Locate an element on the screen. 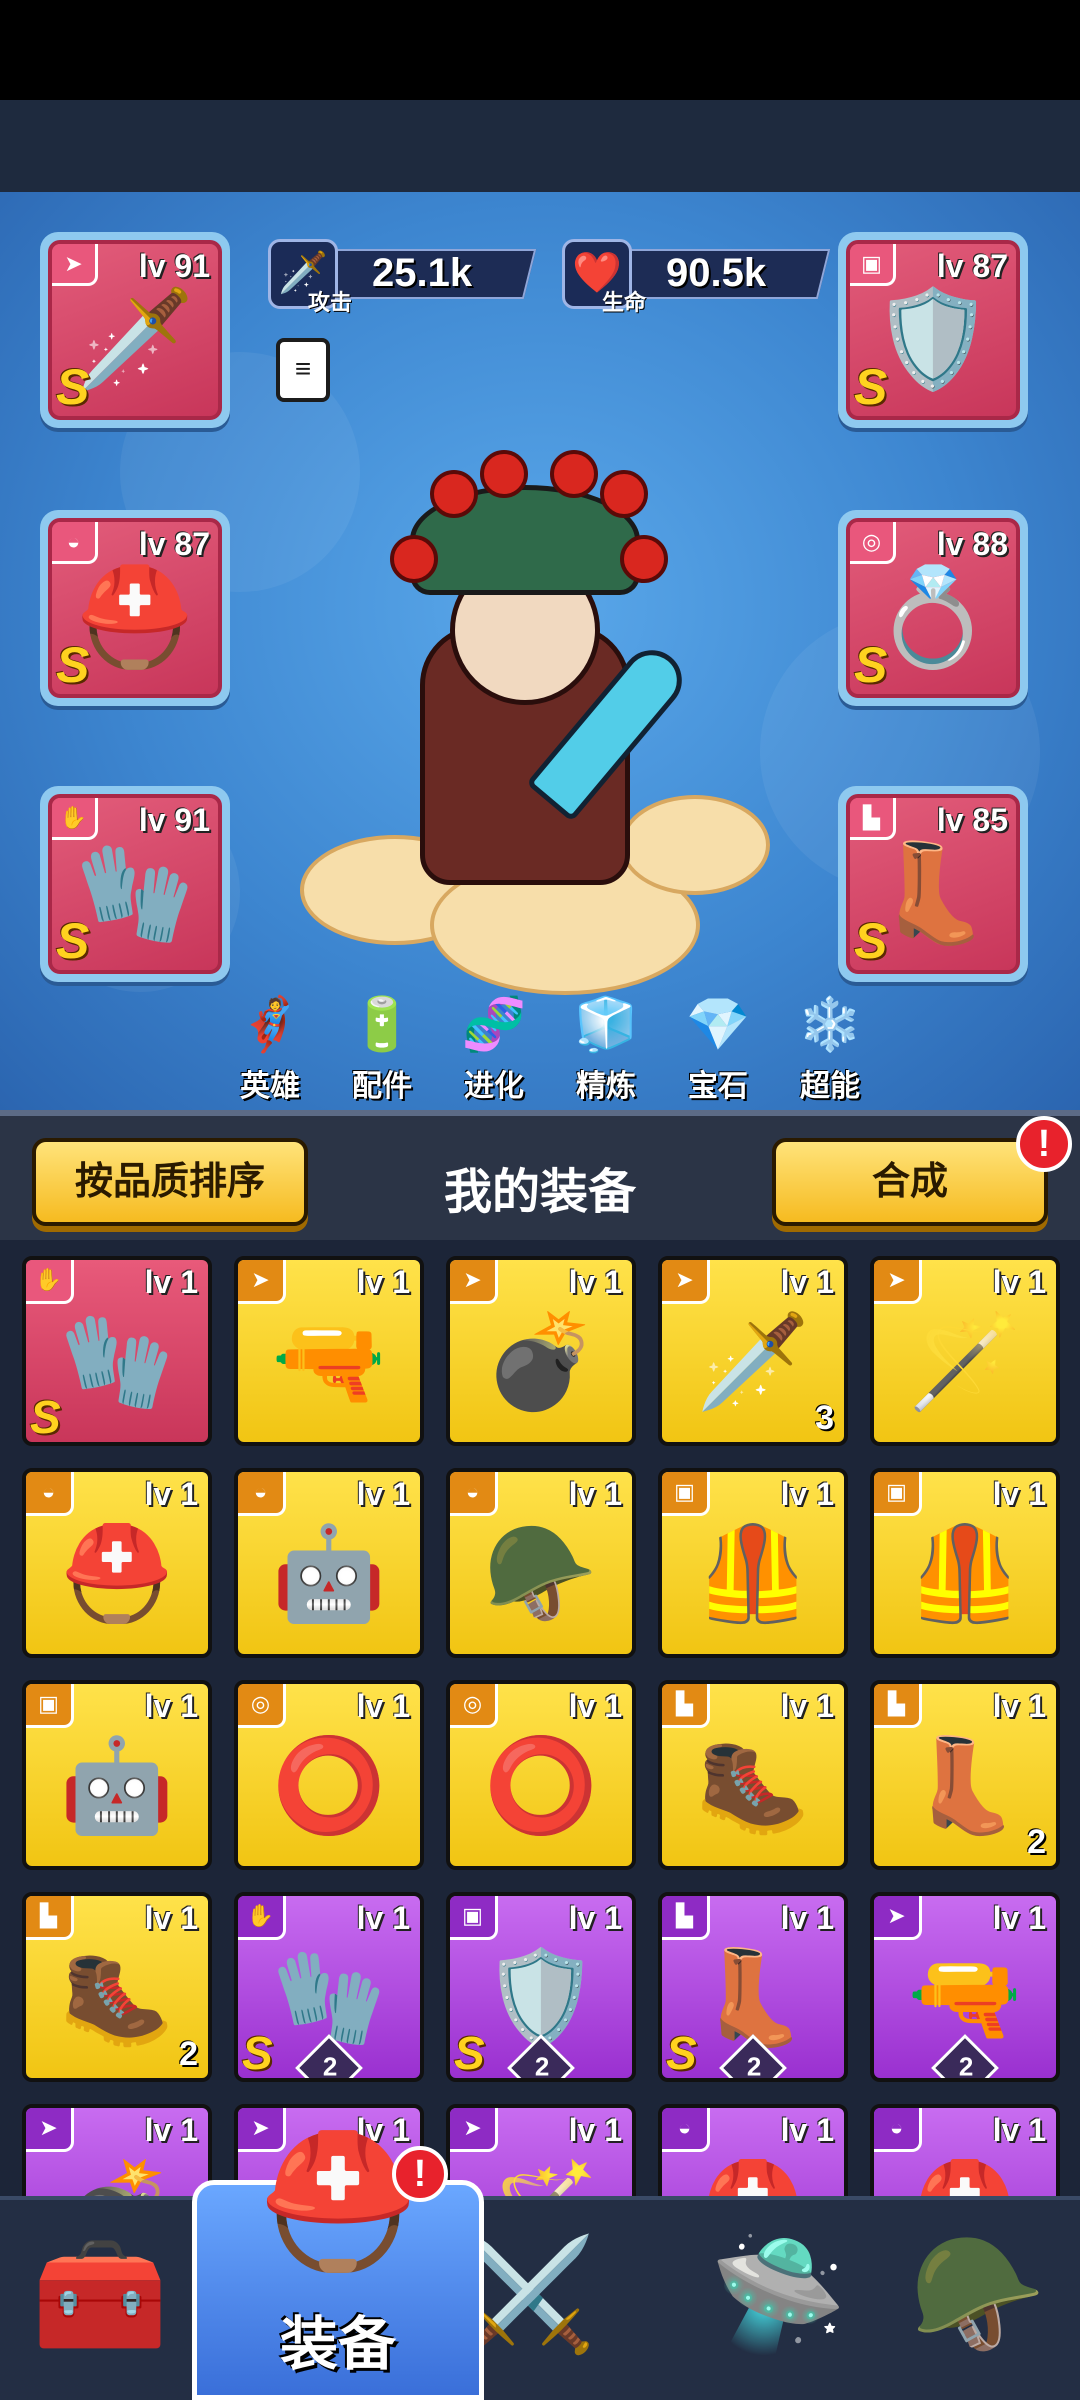 This screenshot has width=1080, height=2400. inventory-item: ✋ 🧤 lv 1 S is located at coordinates (117, 1351).